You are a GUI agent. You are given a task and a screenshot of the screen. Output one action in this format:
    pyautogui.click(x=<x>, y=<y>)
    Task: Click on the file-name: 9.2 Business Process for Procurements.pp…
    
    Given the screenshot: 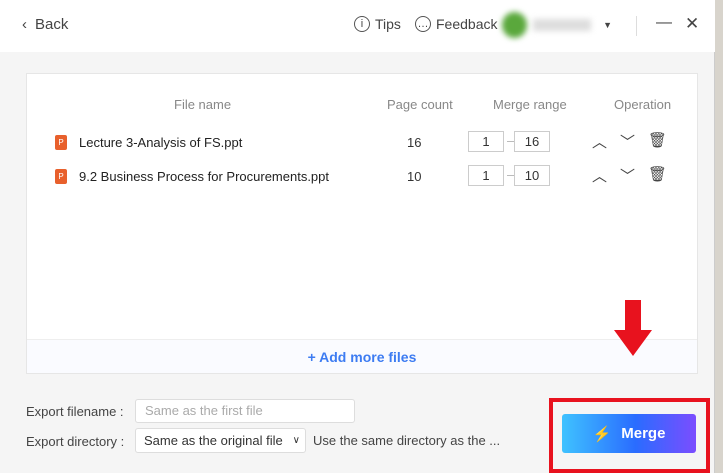 What is the action you would take?
    pyautogui.click(x=204, y=176)
    